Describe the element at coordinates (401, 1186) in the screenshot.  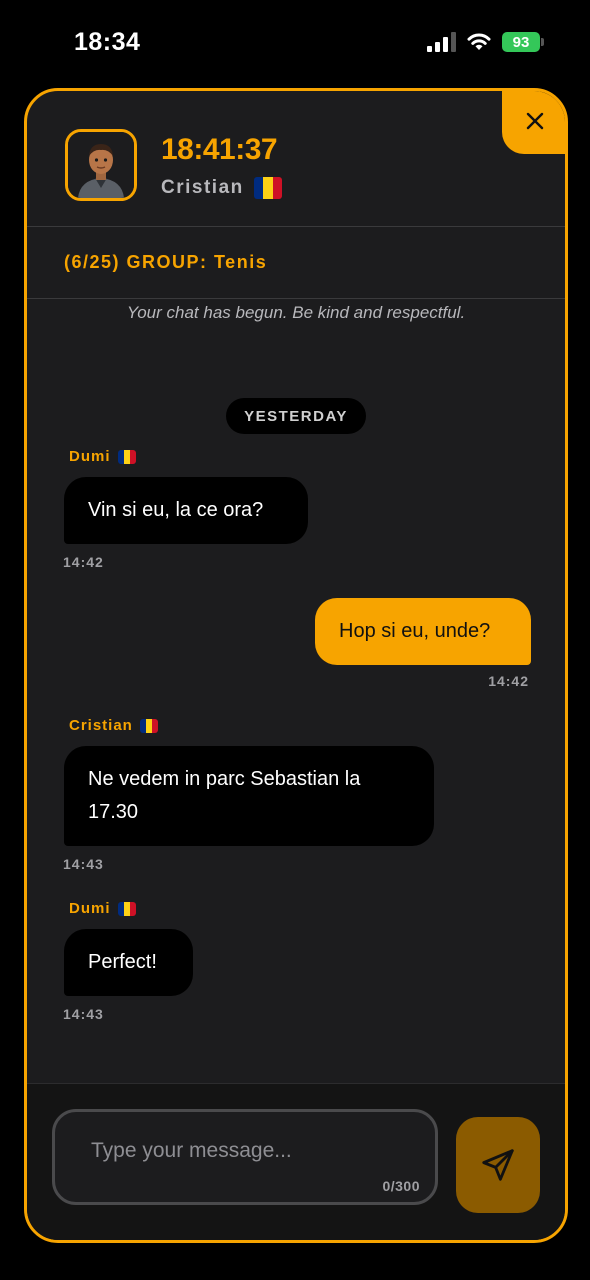
I see `character-counter: 0/300` at that location.